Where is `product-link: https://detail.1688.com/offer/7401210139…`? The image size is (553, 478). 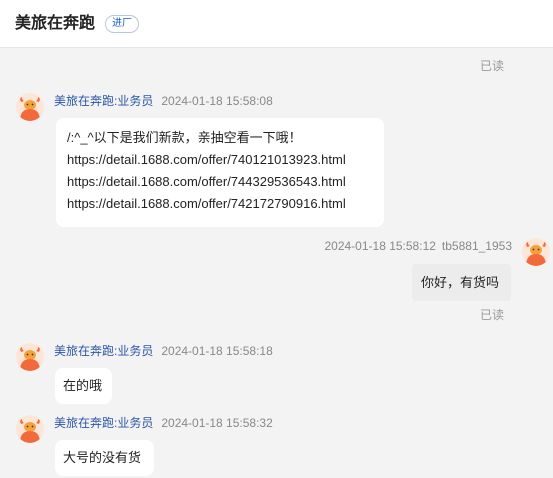
product-link: https://detail.1688.com/offer/7401210139… is located at coordinates (220, 160).